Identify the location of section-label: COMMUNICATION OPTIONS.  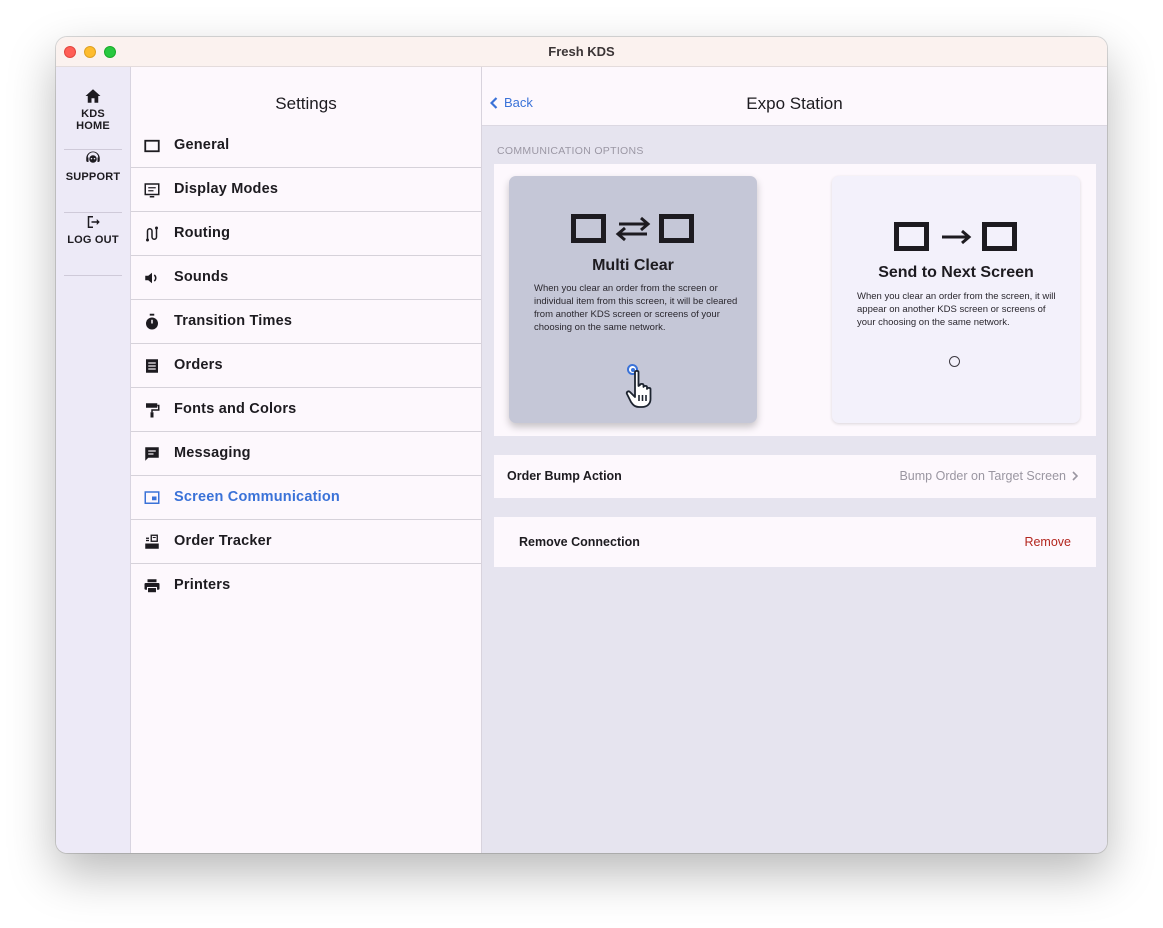
(570, 151).